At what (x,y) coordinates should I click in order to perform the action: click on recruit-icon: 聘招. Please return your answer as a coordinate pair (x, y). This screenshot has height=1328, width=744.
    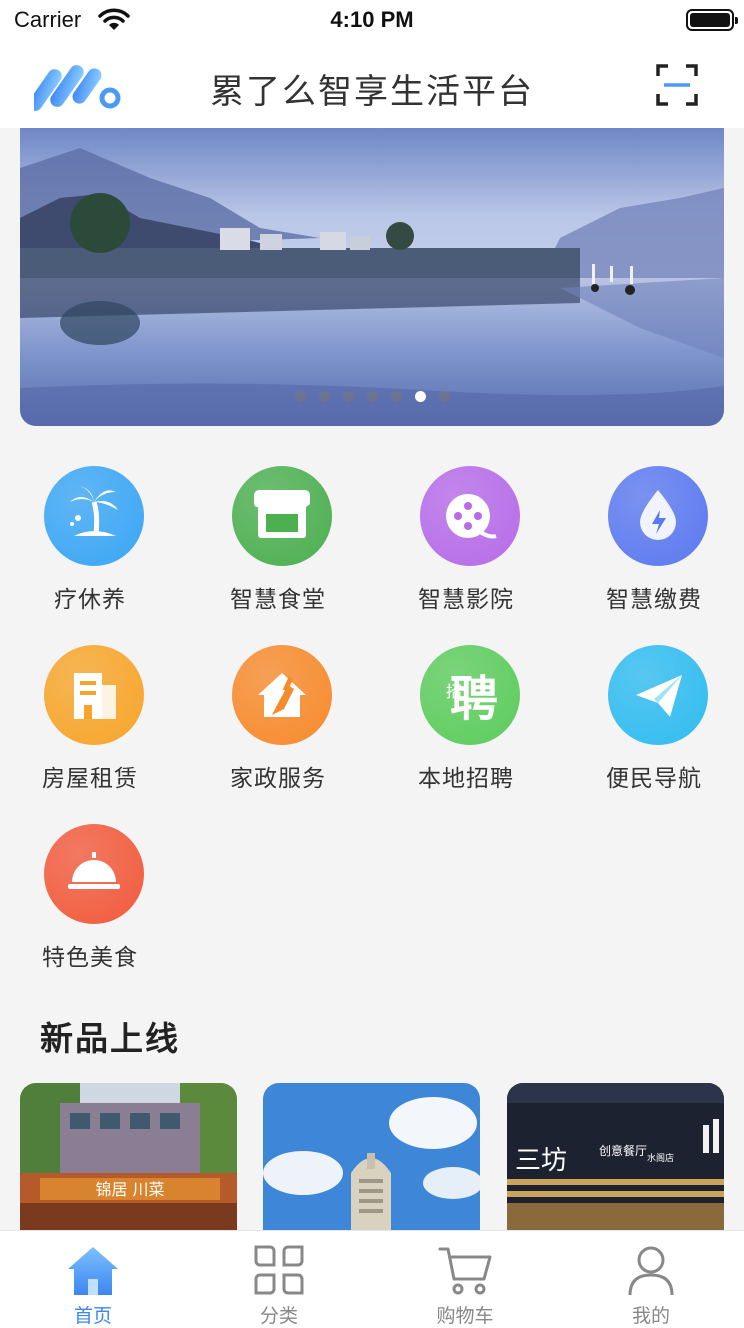
    Looking at the image, I should click on (470, 695).